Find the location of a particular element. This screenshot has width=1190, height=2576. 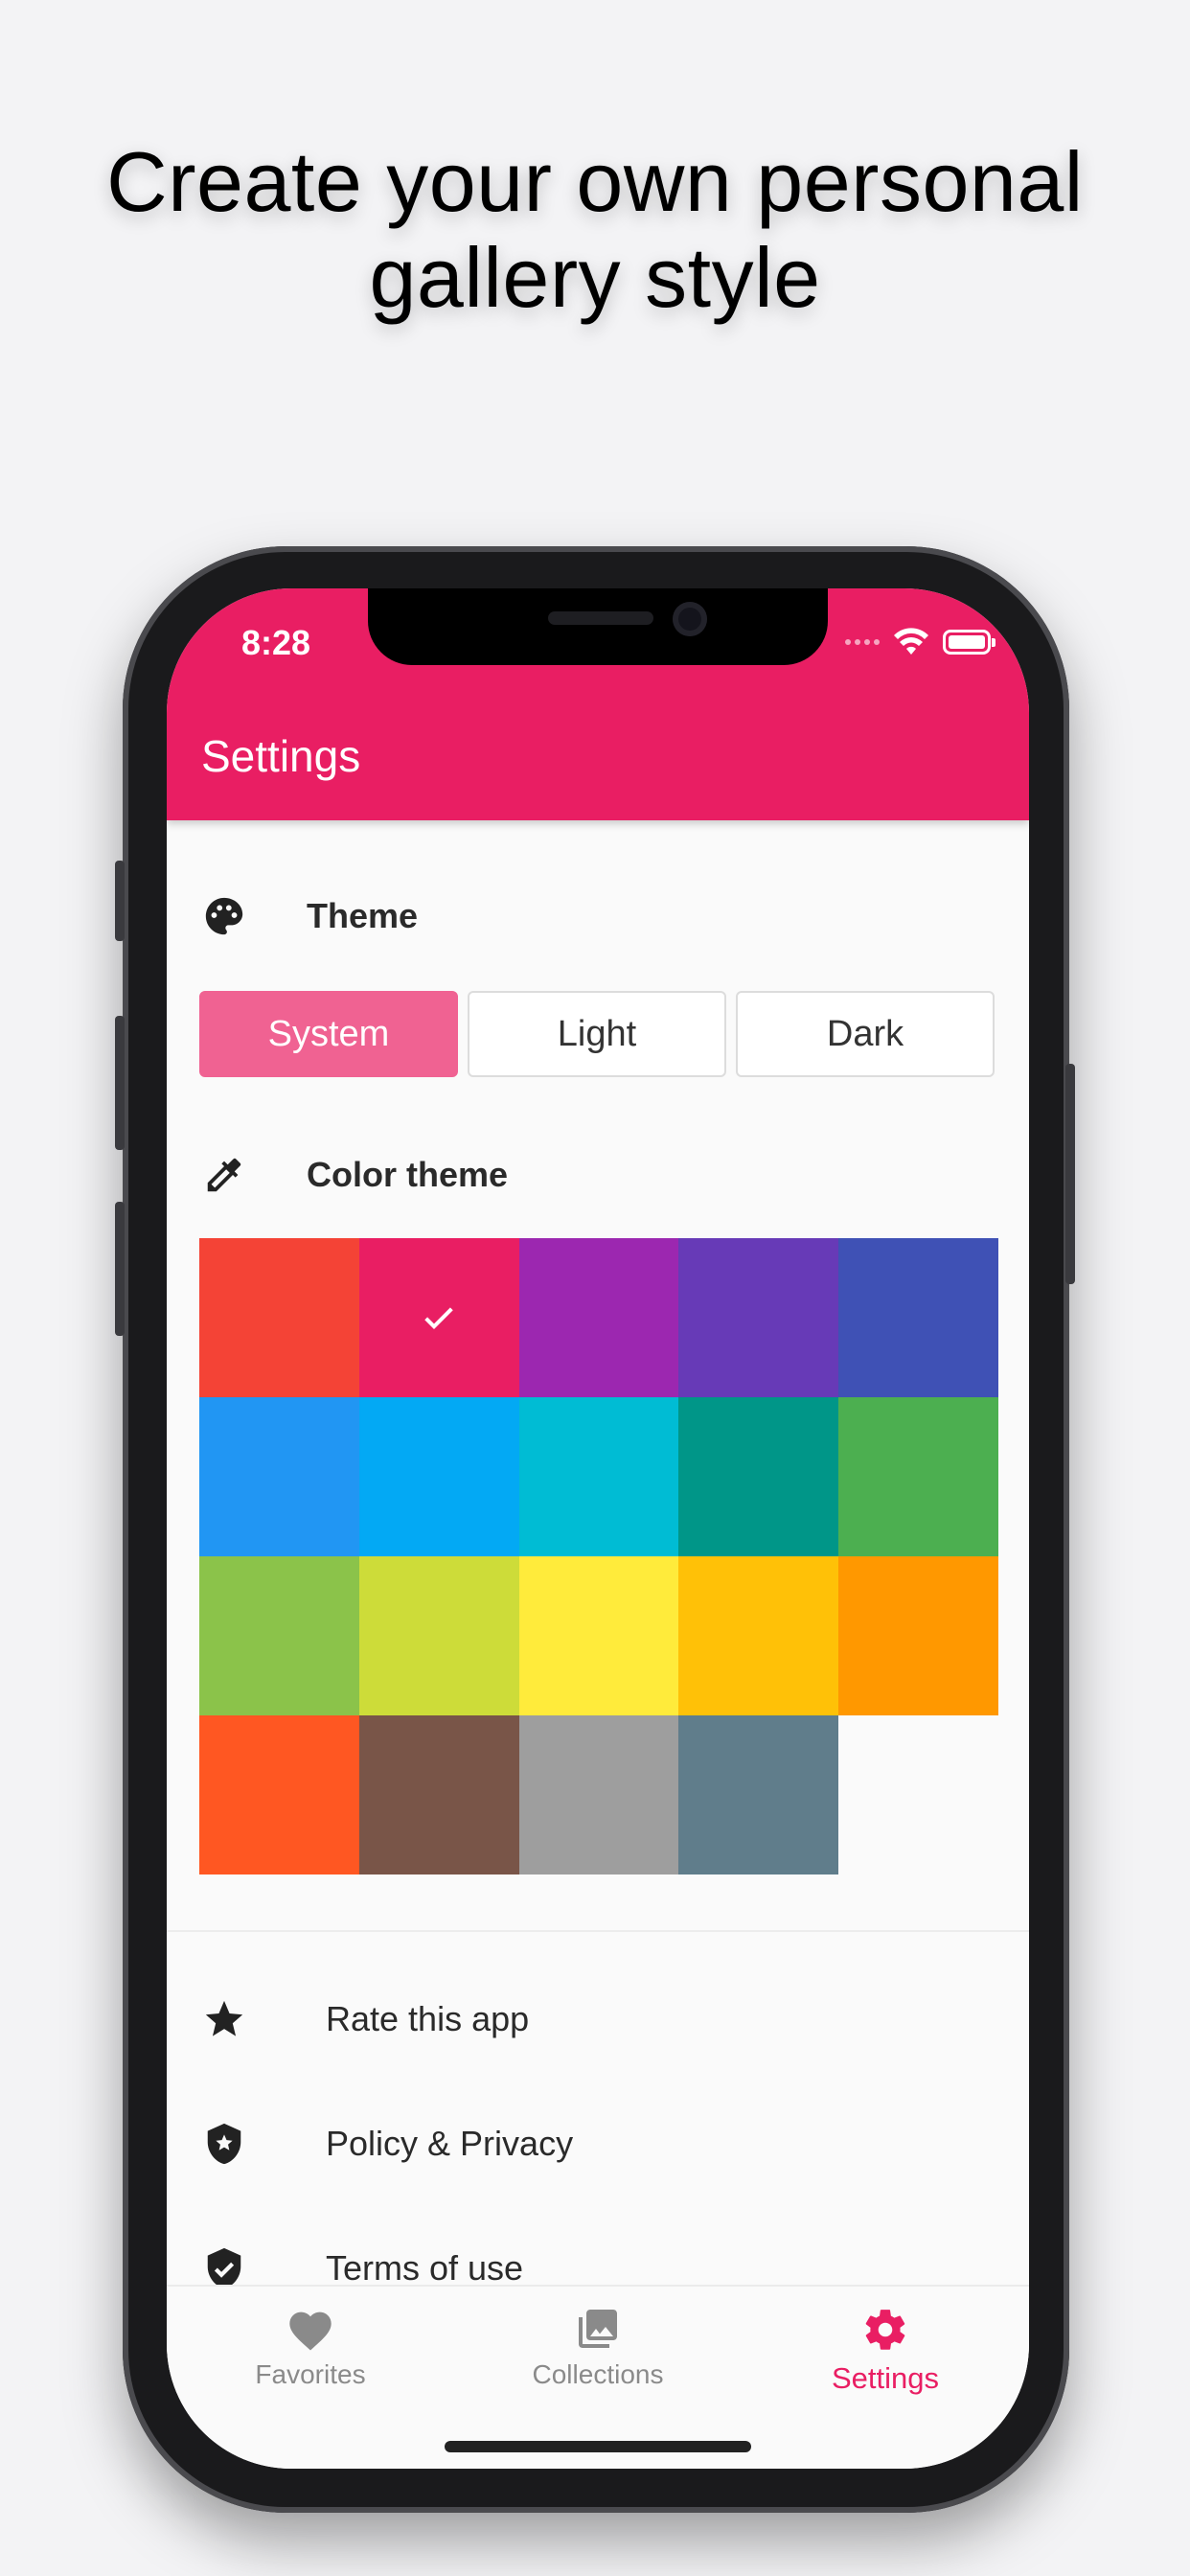

headline-line-1: Create your own personal is located at coordinates (595, 181).